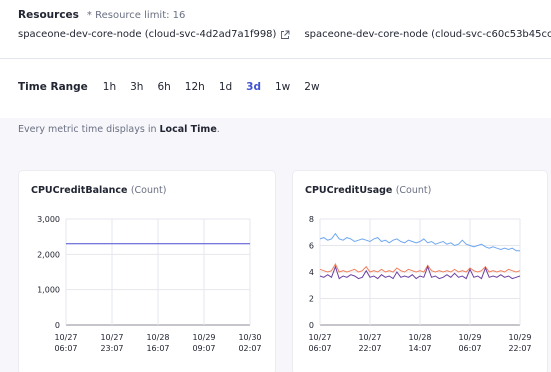 The image size is (551, 372). Describe the element at coordinates (203, 348) in the screenshot. I see `x-tick-label: 09:07` at that location.